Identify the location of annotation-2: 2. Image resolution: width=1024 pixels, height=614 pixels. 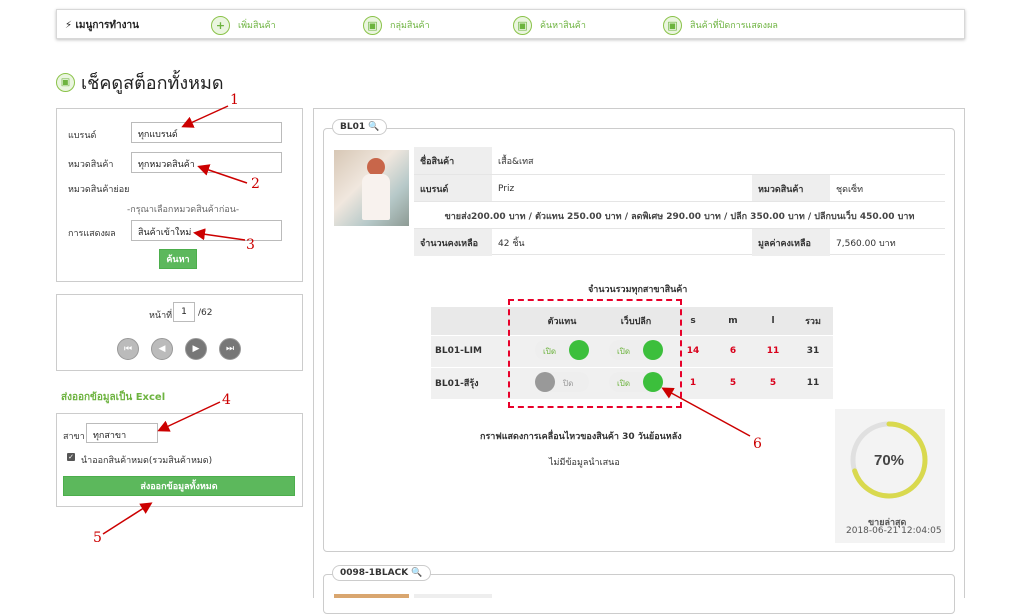
(255, 184).